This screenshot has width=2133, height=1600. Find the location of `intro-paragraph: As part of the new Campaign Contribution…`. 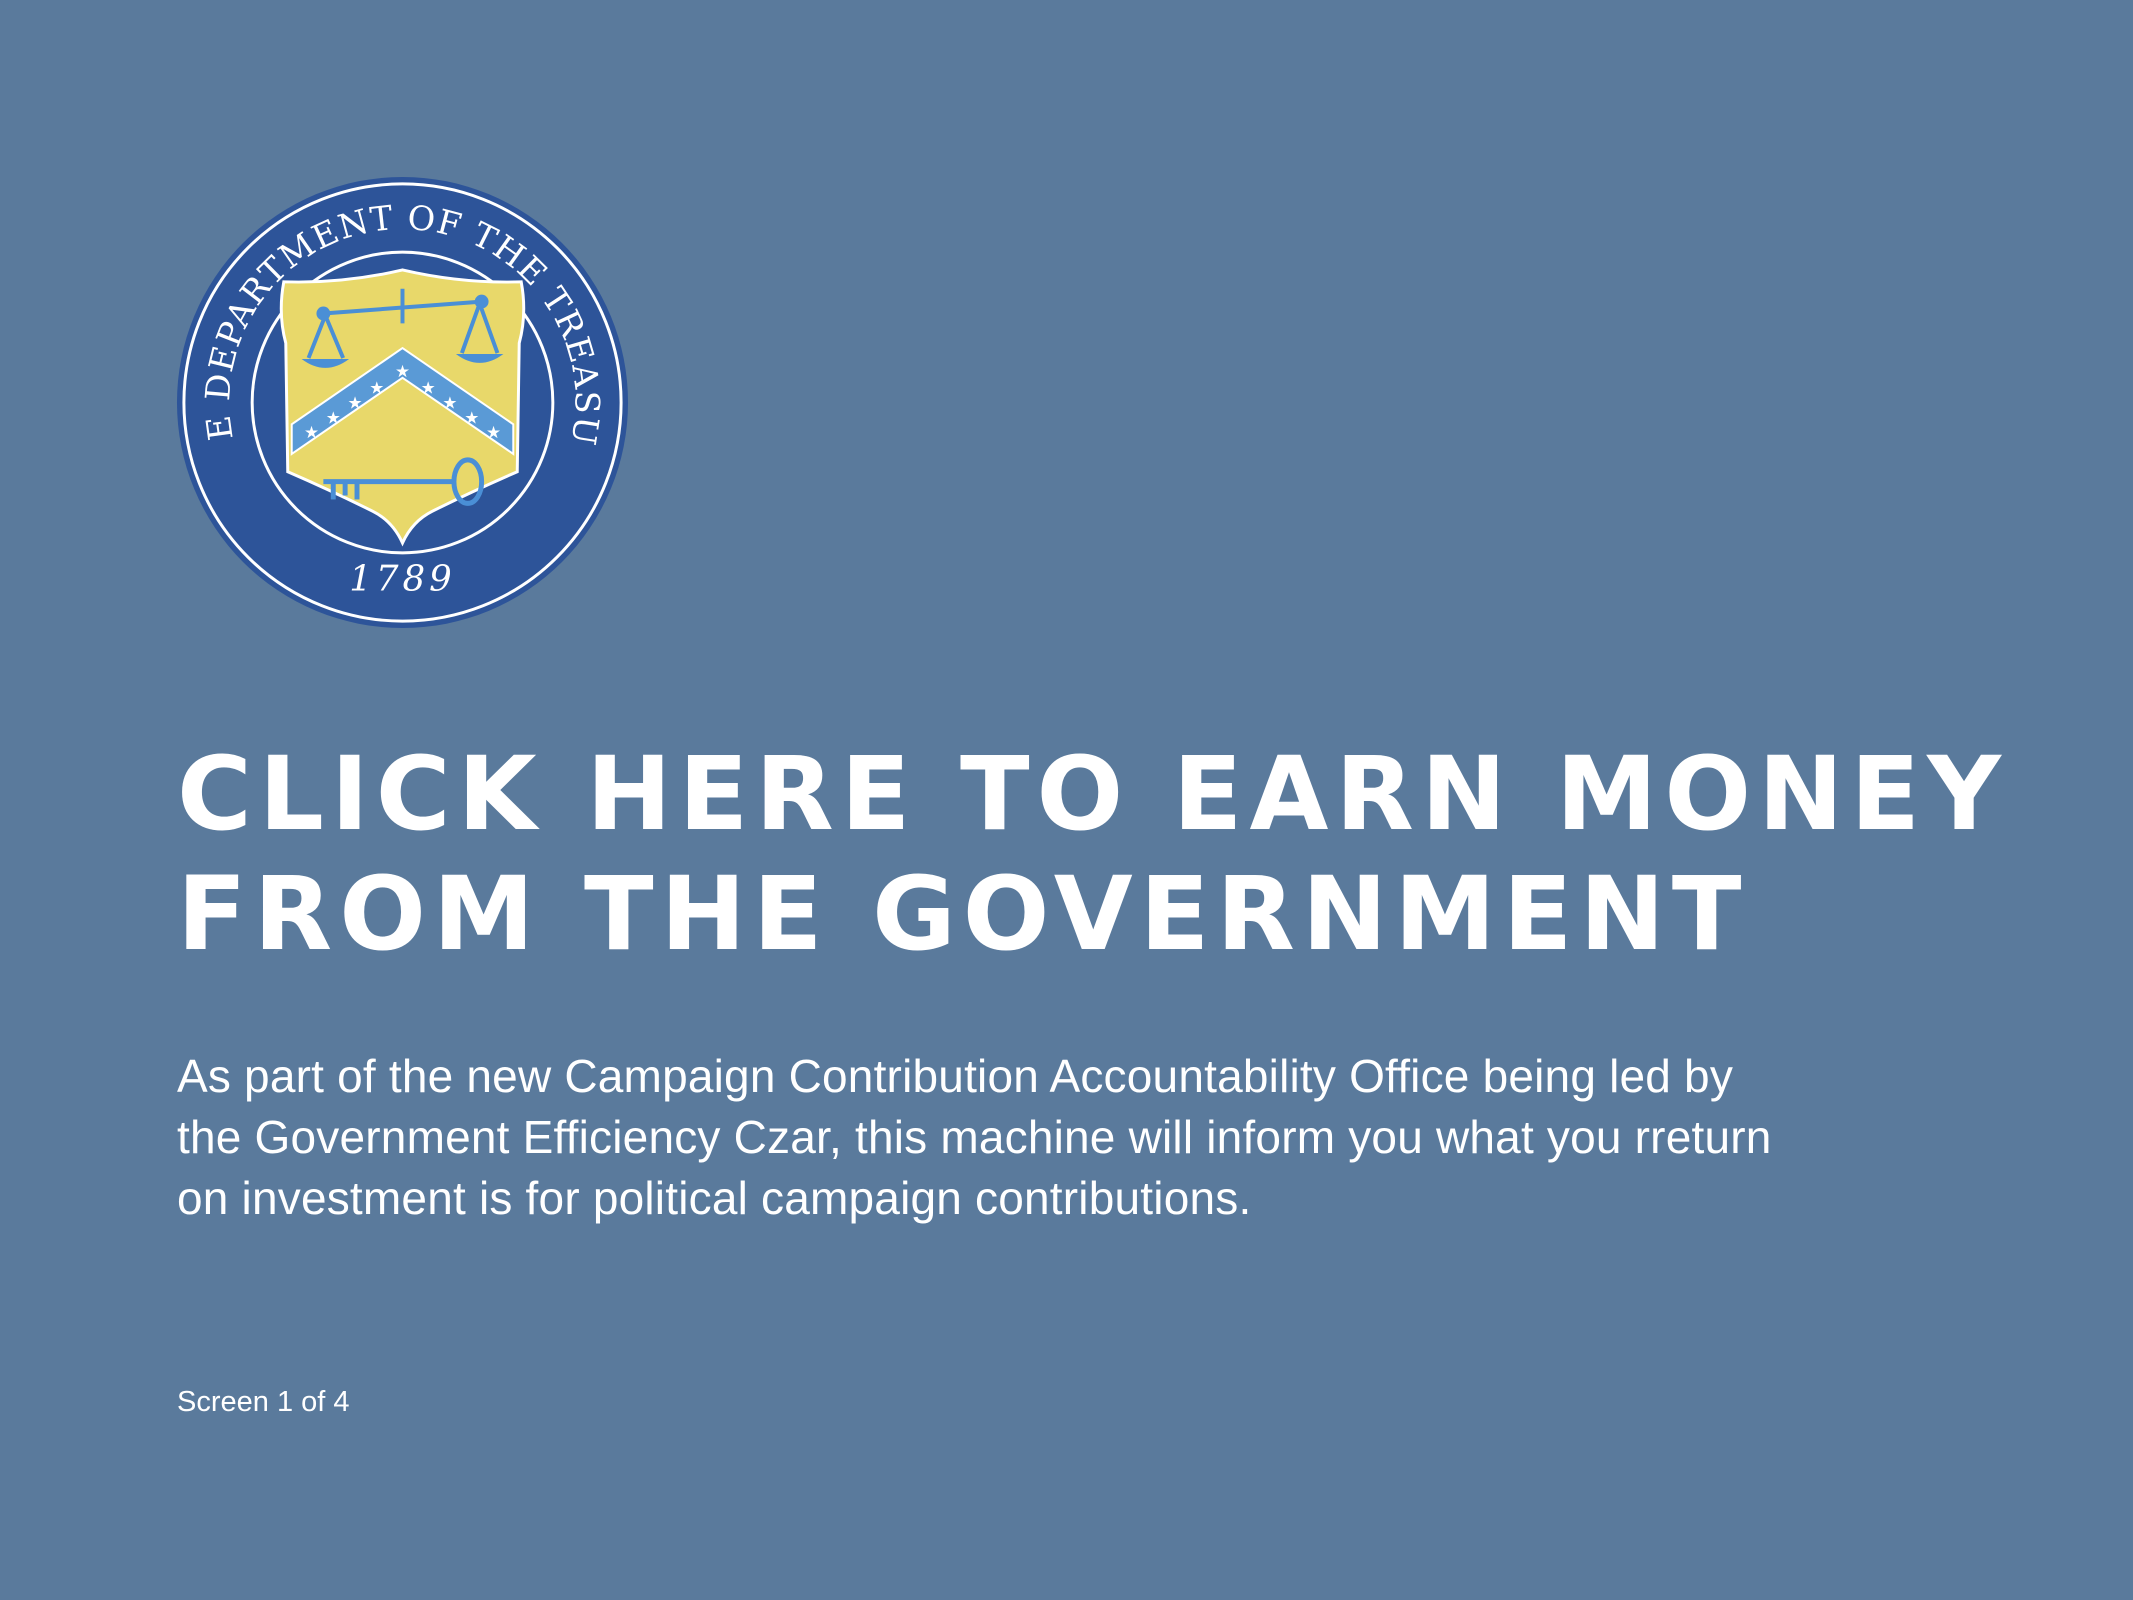

intro-paragraph: As part of the new Campaign Contribution… is located at coordinates (1117, 1137).